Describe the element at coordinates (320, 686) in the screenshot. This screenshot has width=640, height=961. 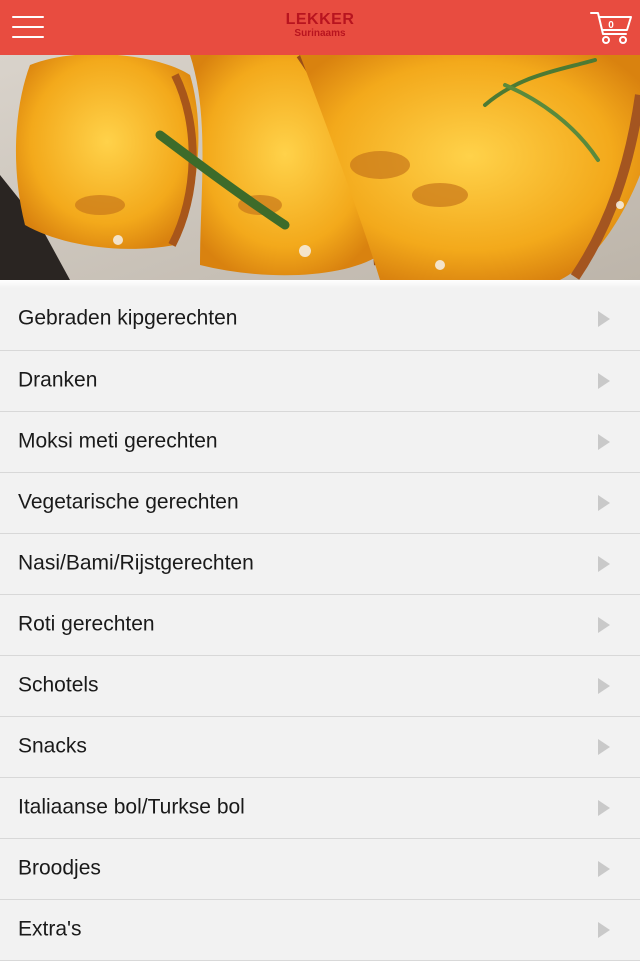
I see `category-item-schotels: Schotels` at that location.